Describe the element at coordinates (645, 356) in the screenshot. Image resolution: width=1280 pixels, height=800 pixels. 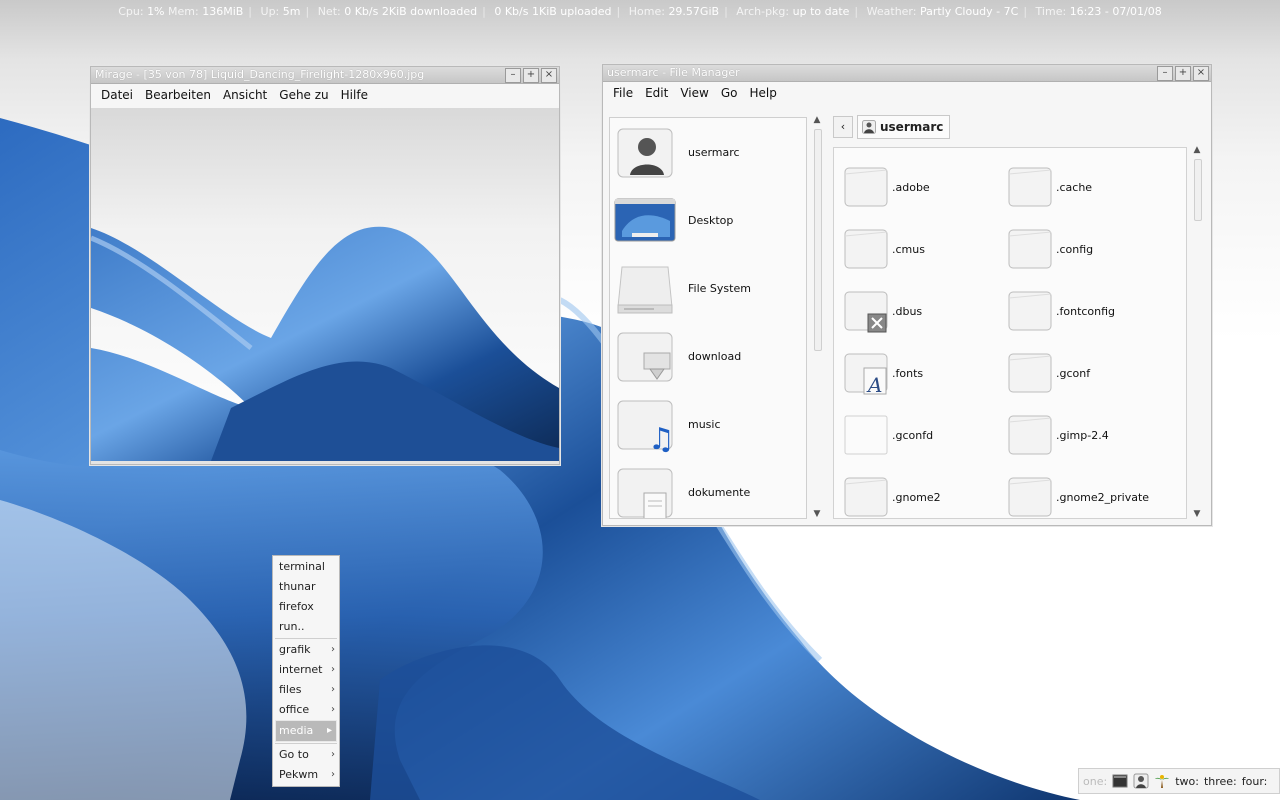
I see `download-folder-icon` at that location.